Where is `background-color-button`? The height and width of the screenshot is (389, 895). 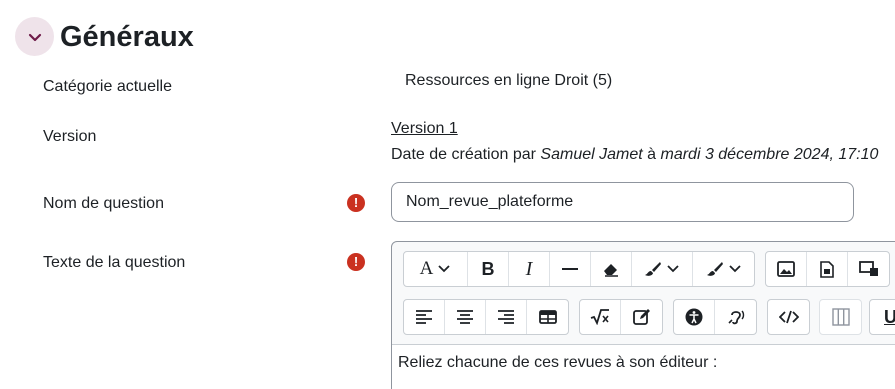
background-color-button is located at coordinates (723, 269).